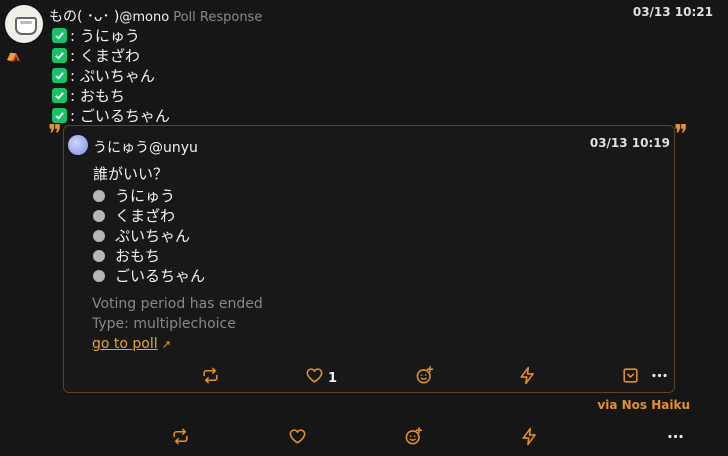  I want to click on poll-question: 誰がいい？, so click(131, 174).